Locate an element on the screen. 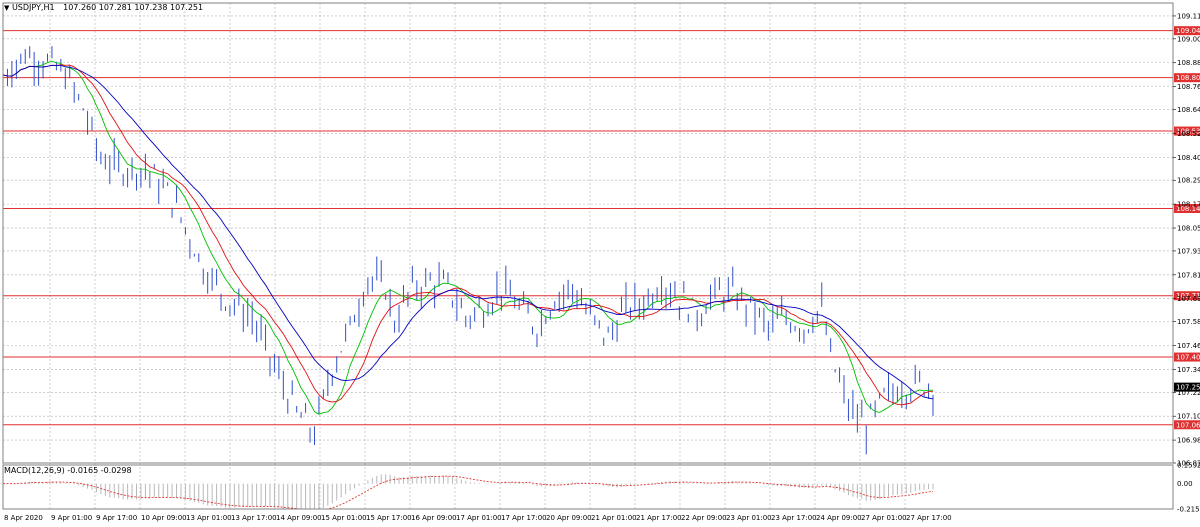 The image size is (1200, 527). macd-signal-line is located at coordinates (468, 492).